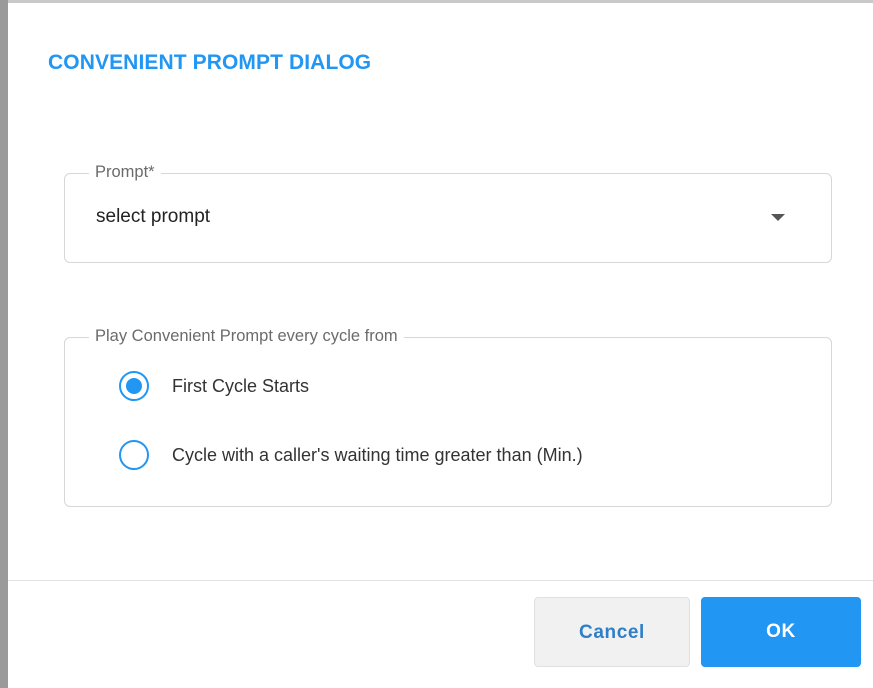 The height and width of the screenshot is (688, 873). Describe the element at coordinates (781, 632) in the screenshot. I see `ok-button: OK` at that location.